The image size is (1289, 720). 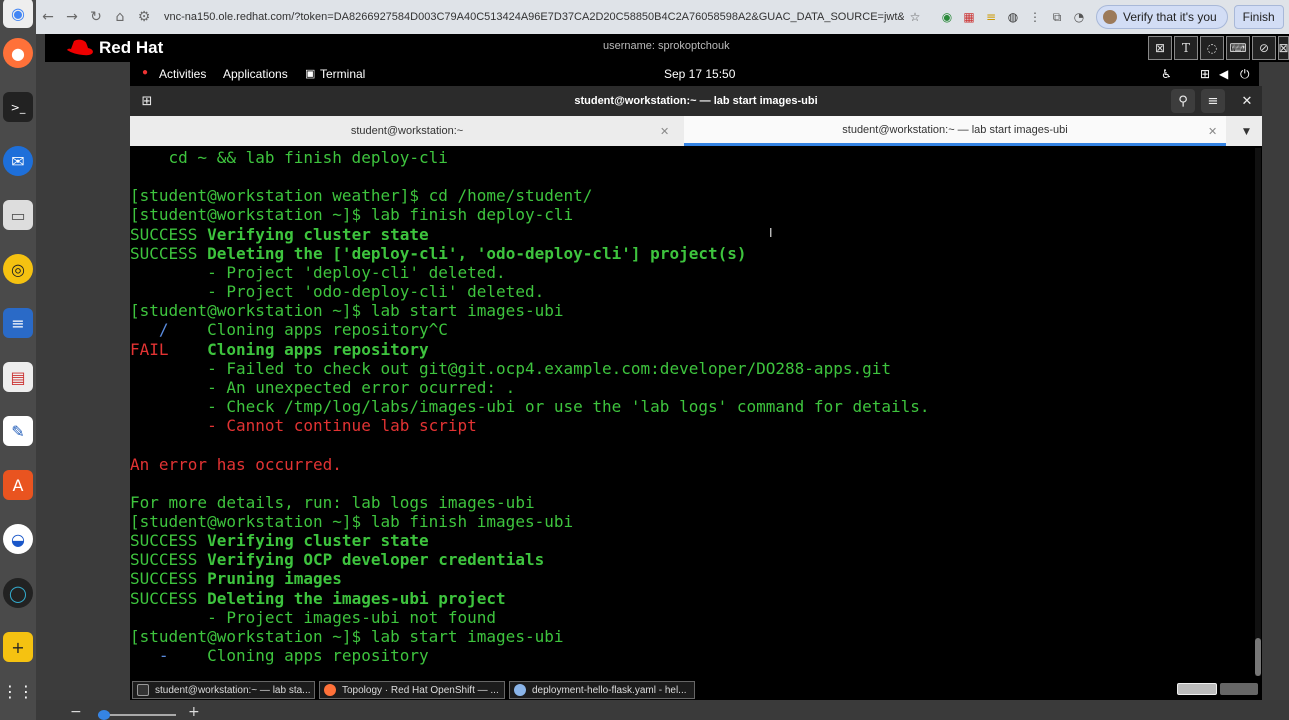 I want to click on verify-identity-button: Verify that it's you, so click(x=1162, y=17).